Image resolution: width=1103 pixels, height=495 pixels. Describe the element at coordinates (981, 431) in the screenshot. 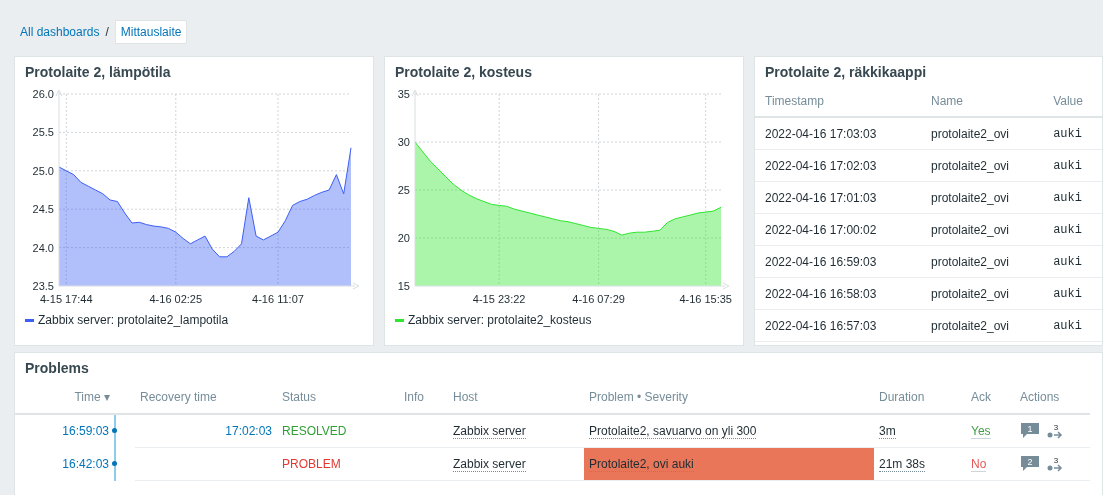

I see `ack-link: Yes` at that location.